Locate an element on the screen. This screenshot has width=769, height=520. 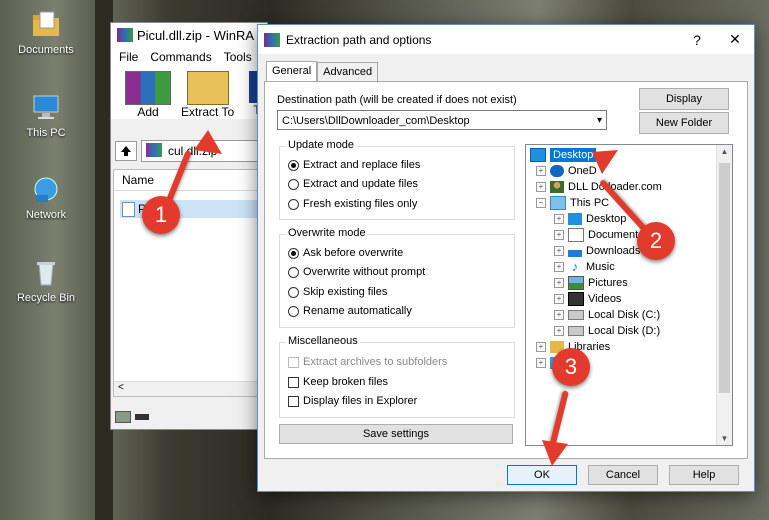
radio-extract-update: Extract and update files is located at coordinates (353, 184).